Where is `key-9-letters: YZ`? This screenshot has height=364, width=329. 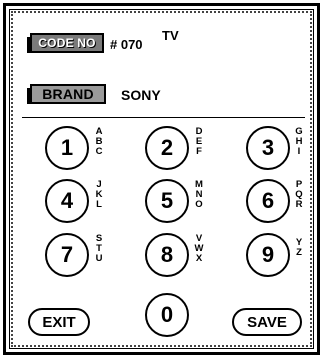 key-9-letters: YZ is located at coordinates (299, 247).